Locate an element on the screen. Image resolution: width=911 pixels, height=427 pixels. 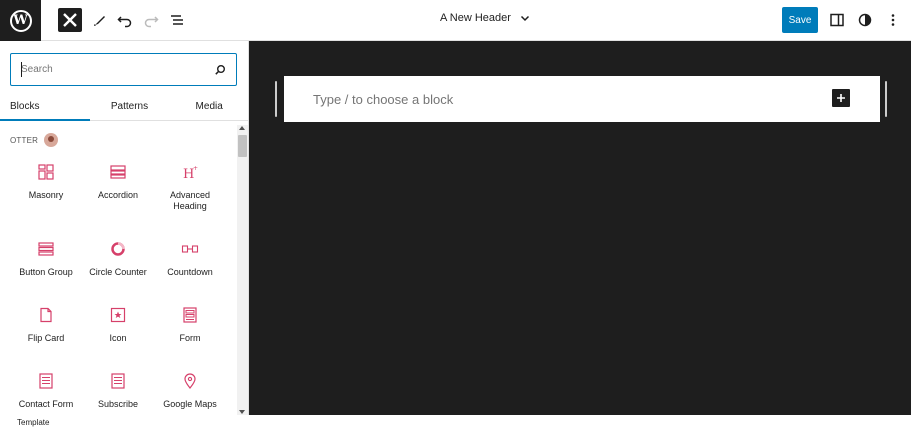
block-label: Subscribe is located at coordinates (118, 404).